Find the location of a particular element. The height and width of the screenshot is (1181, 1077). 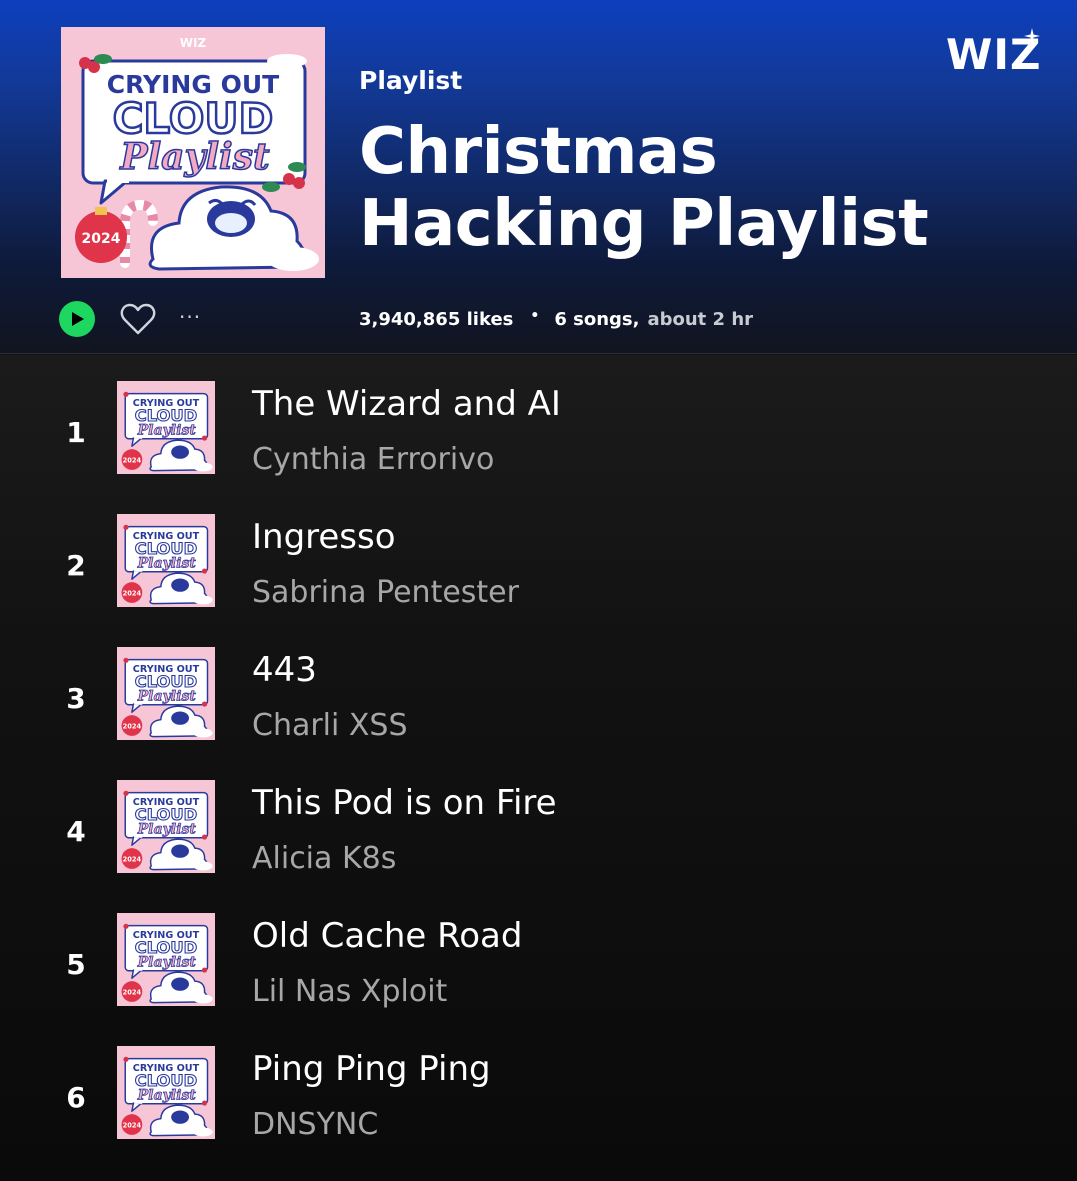

playlist-controls: ··· is located at coordinates (189, 319).